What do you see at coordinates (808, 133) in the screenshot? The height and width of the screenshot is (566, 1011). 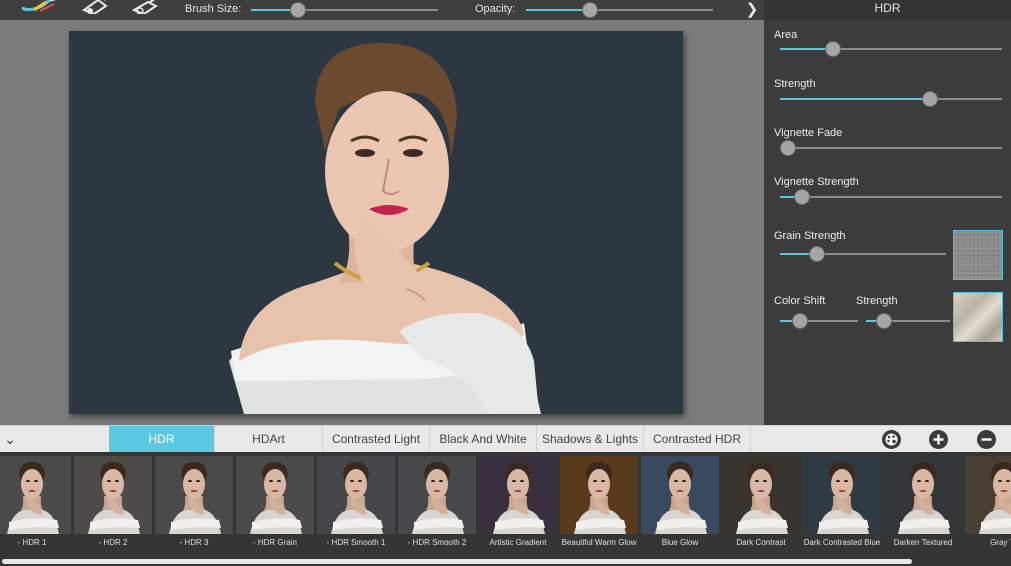 I see `vignette-fade-label: Vignette Fade` at bounding box center [808, 133].